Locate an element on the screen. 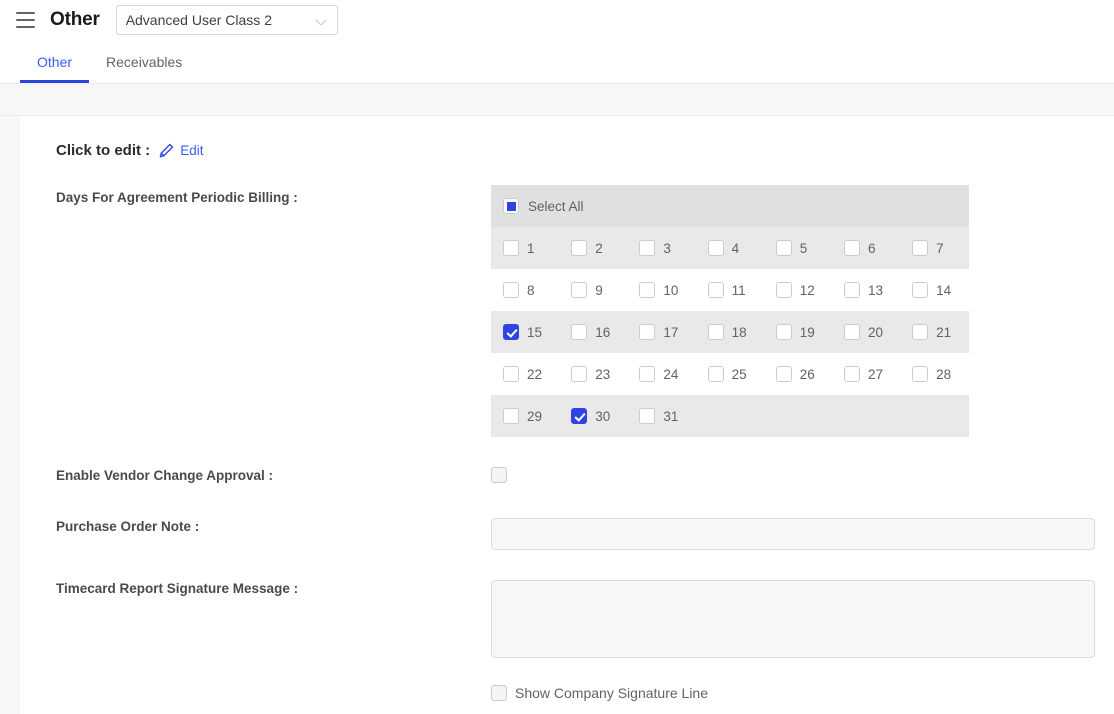 This screenshot has height=714, width=1114. day-cell-31: 31 is located at coordinates (661, 416).